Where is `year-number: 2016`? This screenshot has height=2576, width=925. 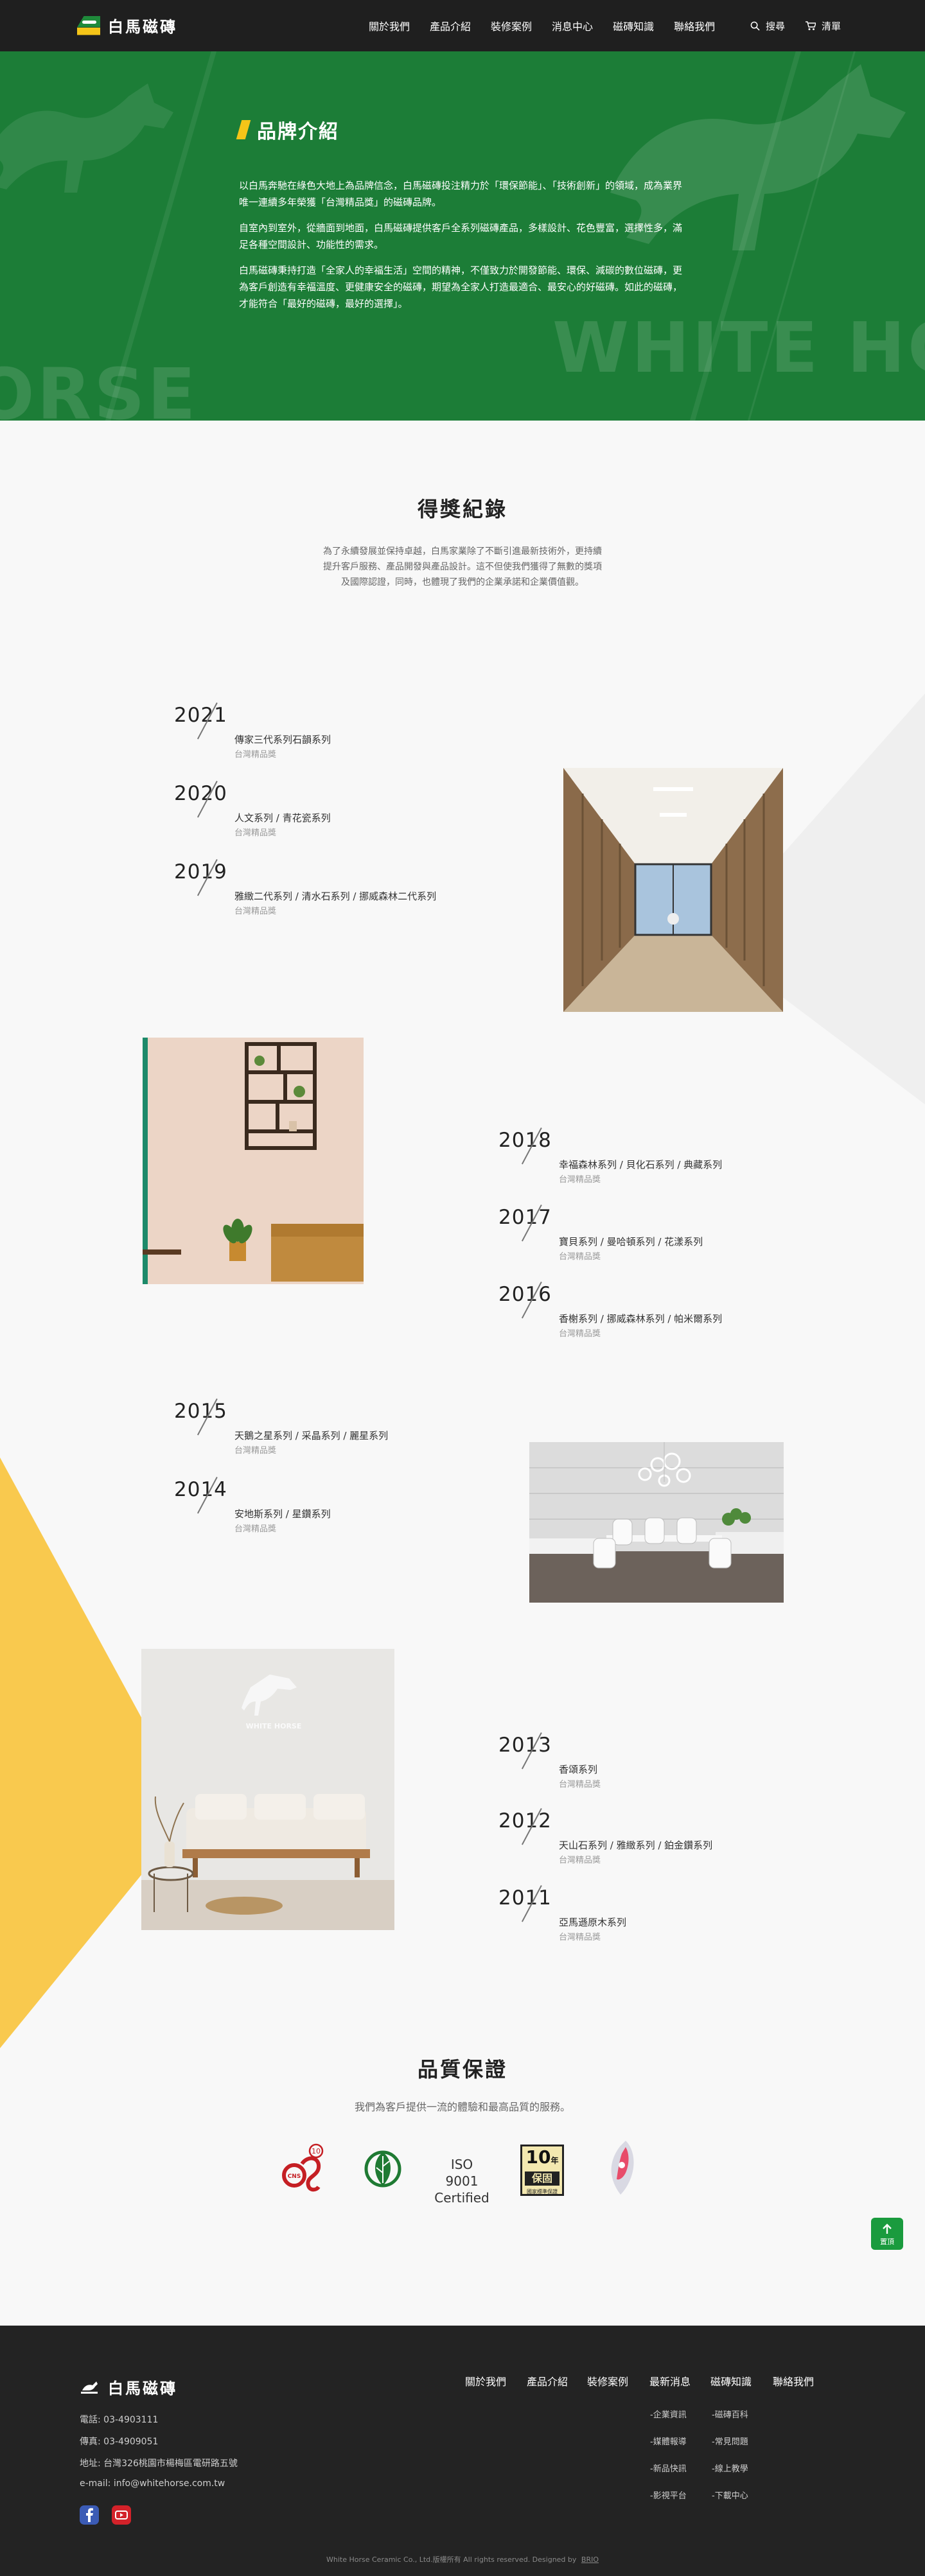 year-number: 2016 is located at coordinates (525, 1294).